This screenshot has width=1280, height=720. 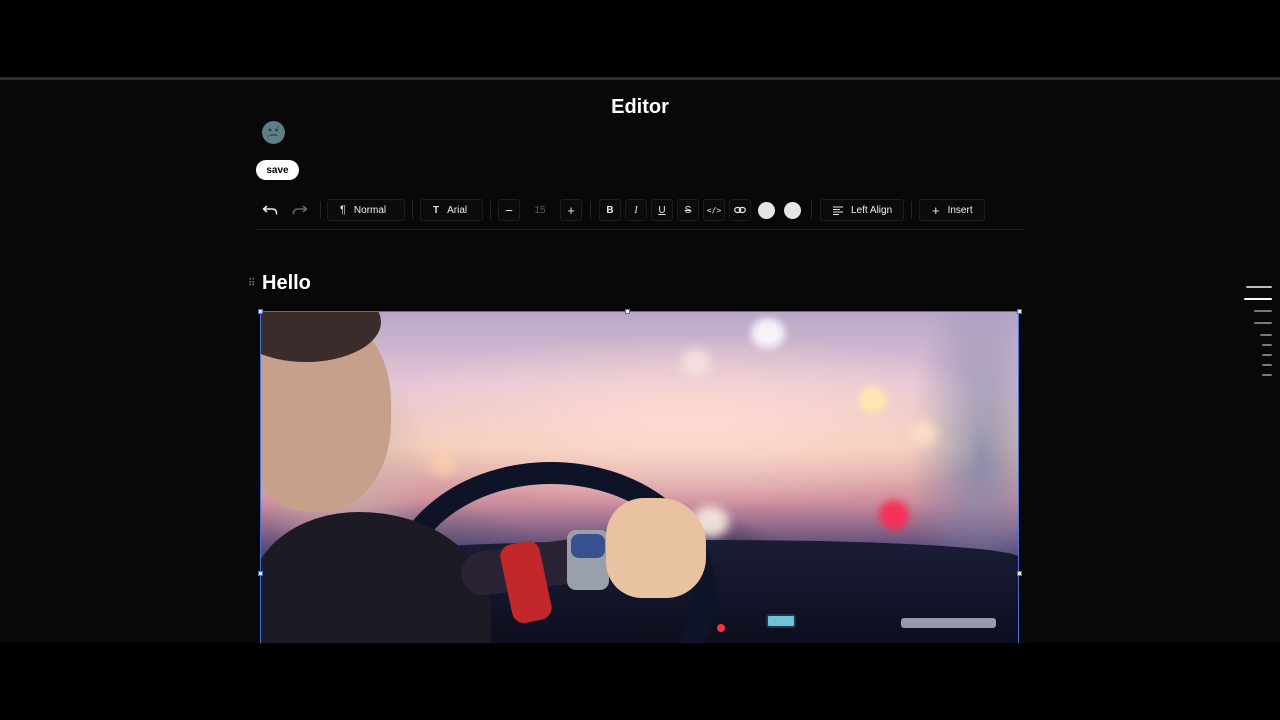 I want to click on block-type-label: Normal, so click(x=370, y=210).